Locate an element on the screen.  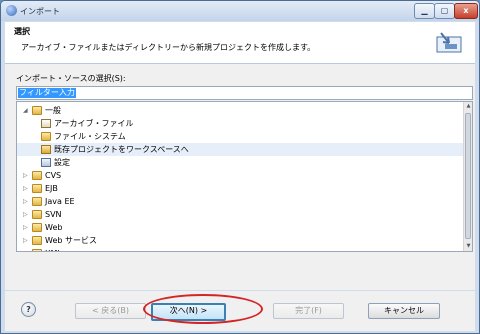
minimize-button: ▁ is located at coordinates (424, 11).